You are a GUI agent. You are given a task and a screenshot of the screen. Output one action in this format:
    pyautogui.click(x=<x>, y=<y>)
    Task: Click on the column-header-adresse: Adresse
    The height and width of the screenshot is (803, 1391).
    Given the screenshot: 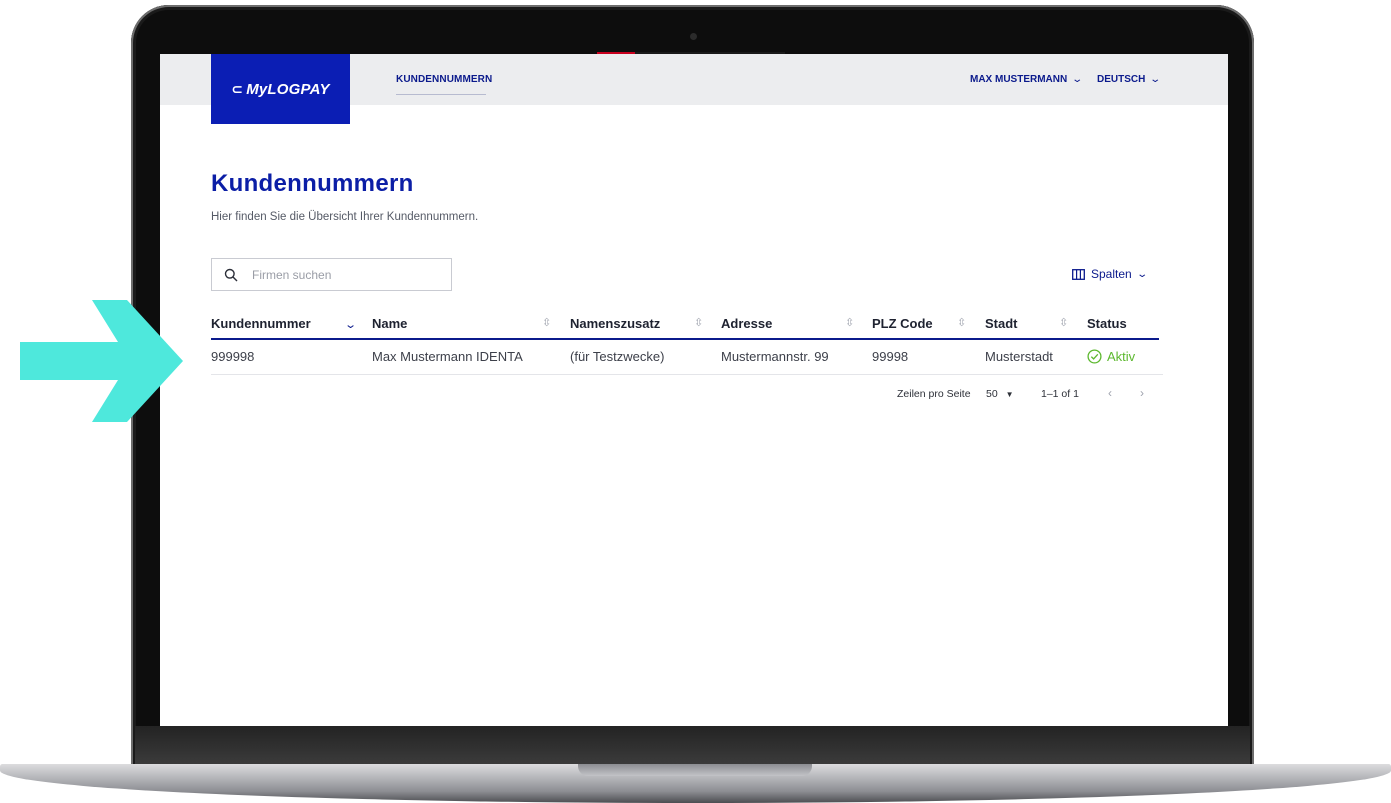 What is the action you would take?
    pyautogui.click(x=746, y=323)
    